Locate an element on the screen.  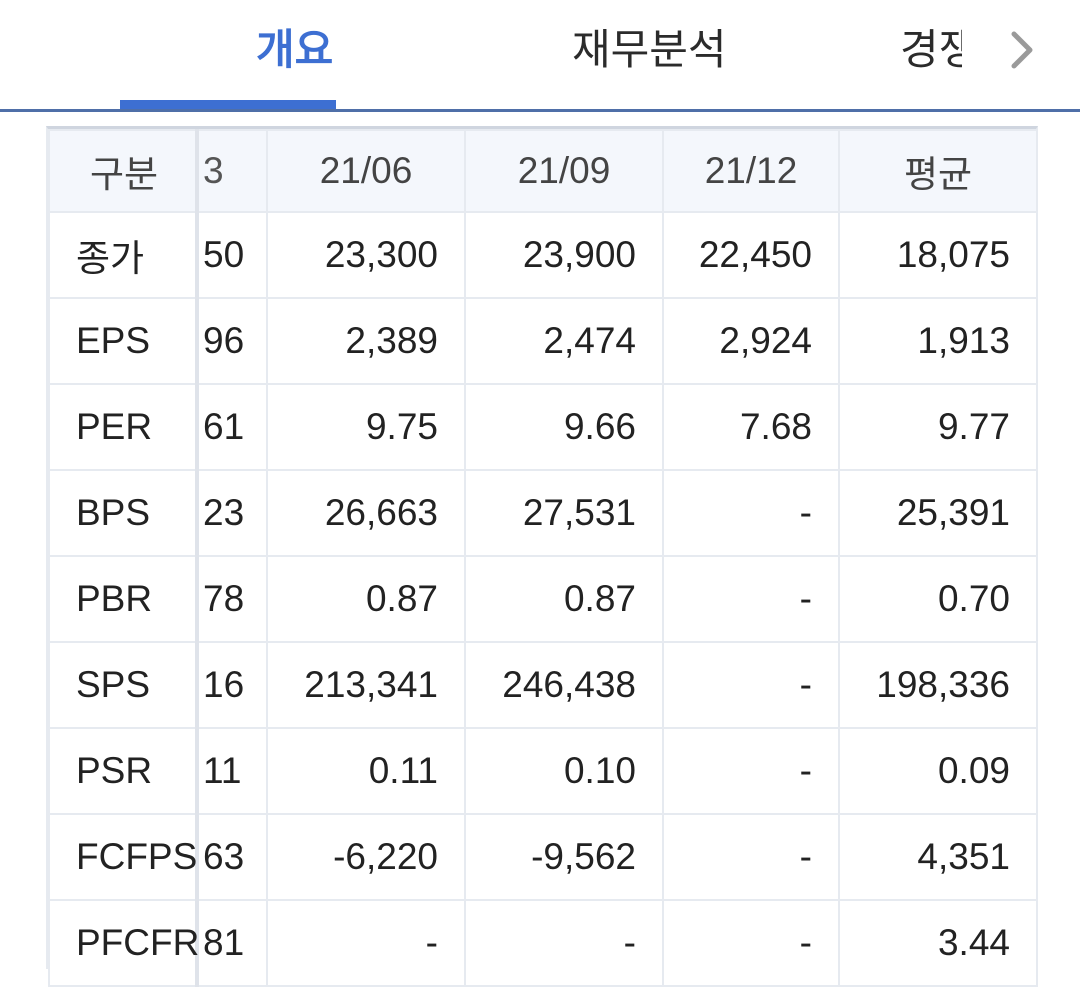
row-label: PBR is located at coordinates (123, 599).